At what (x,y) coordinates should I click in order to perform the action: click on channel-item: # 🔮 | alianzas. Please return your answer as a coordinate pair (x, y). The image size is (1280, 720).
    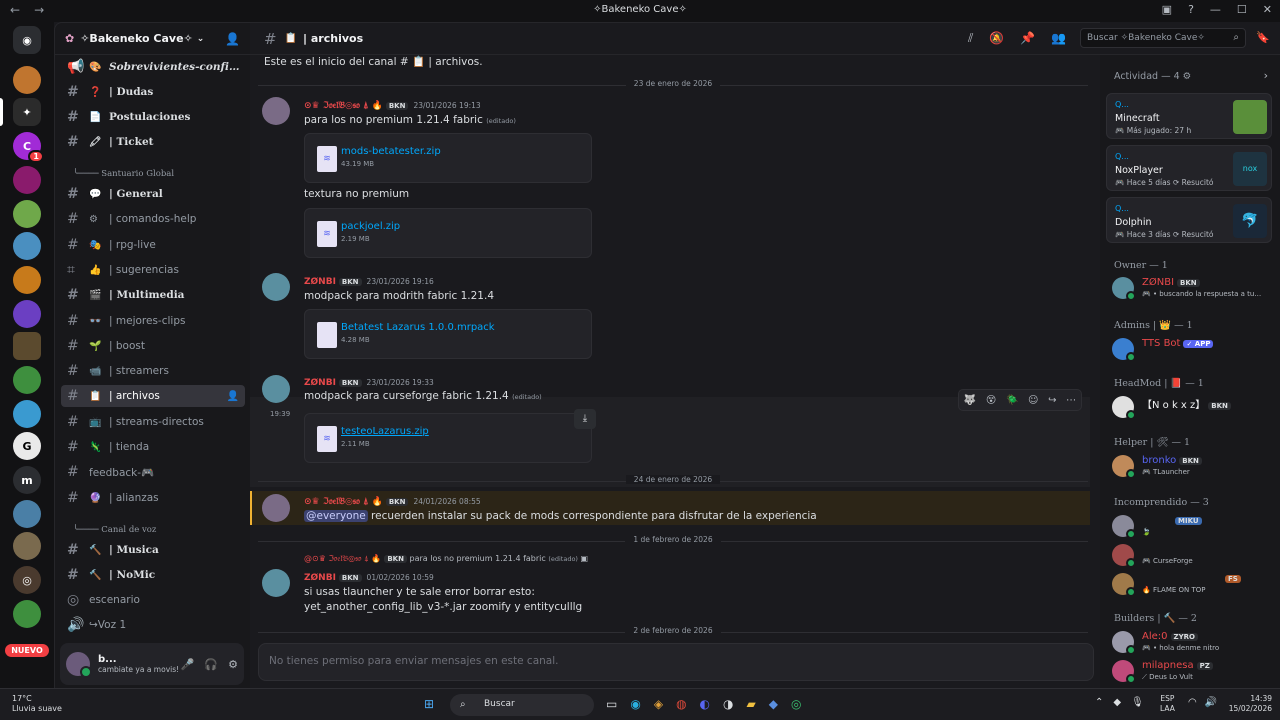
    Looking at the image, I should click on (153, 498).